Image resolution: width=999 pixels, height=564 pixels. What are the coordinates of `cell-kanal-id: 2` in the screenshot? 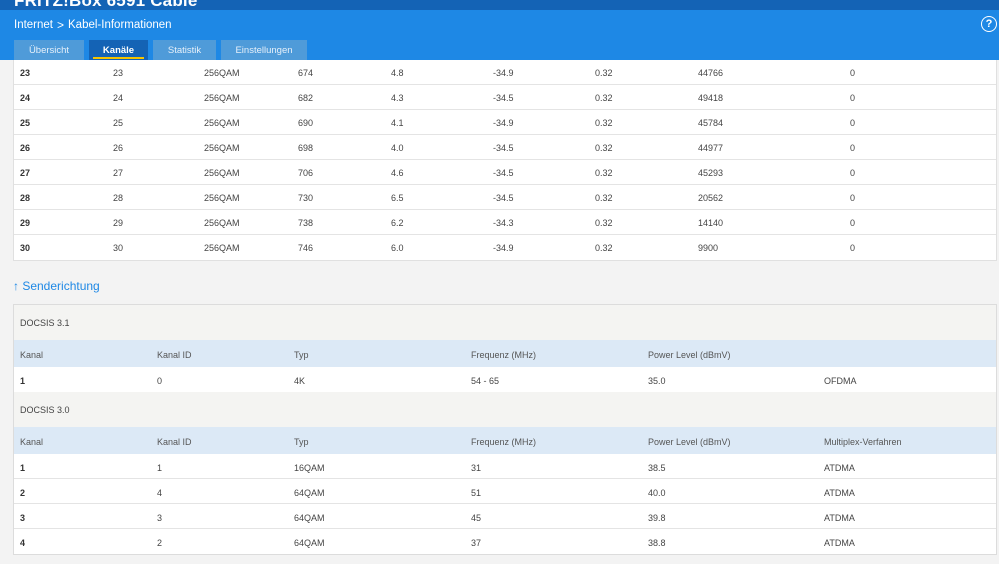 It's located at (160, 543).